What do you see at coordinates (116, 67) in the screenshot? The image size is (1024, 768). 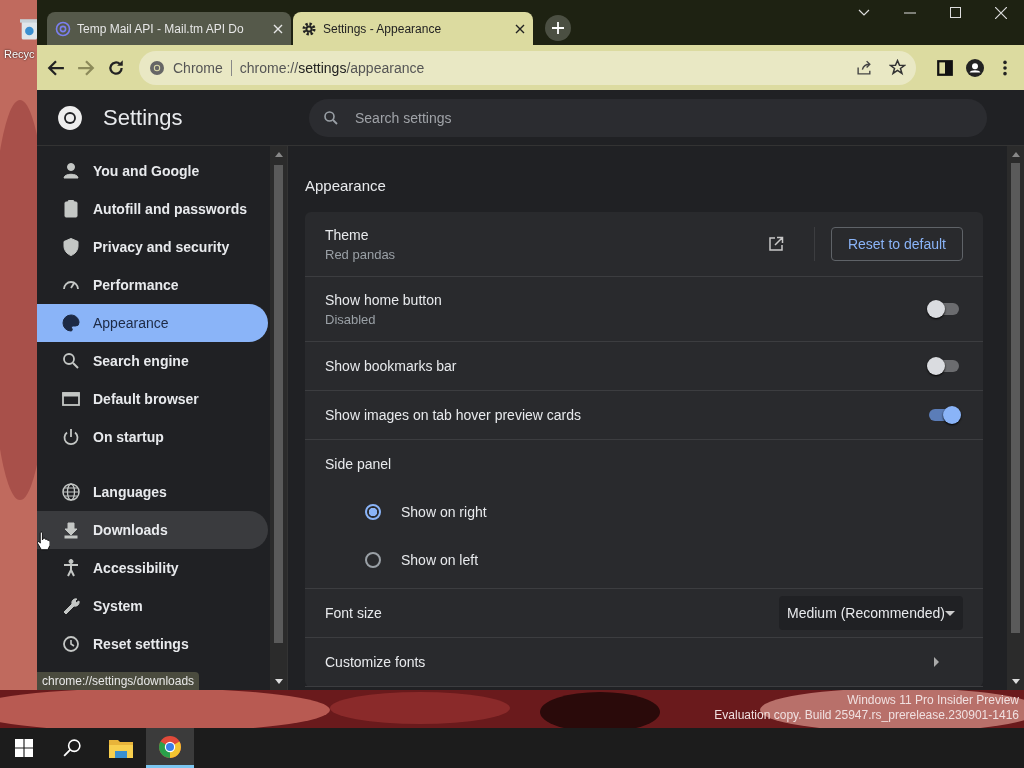 I see `reload-icon` at bounding box center [116, 67].